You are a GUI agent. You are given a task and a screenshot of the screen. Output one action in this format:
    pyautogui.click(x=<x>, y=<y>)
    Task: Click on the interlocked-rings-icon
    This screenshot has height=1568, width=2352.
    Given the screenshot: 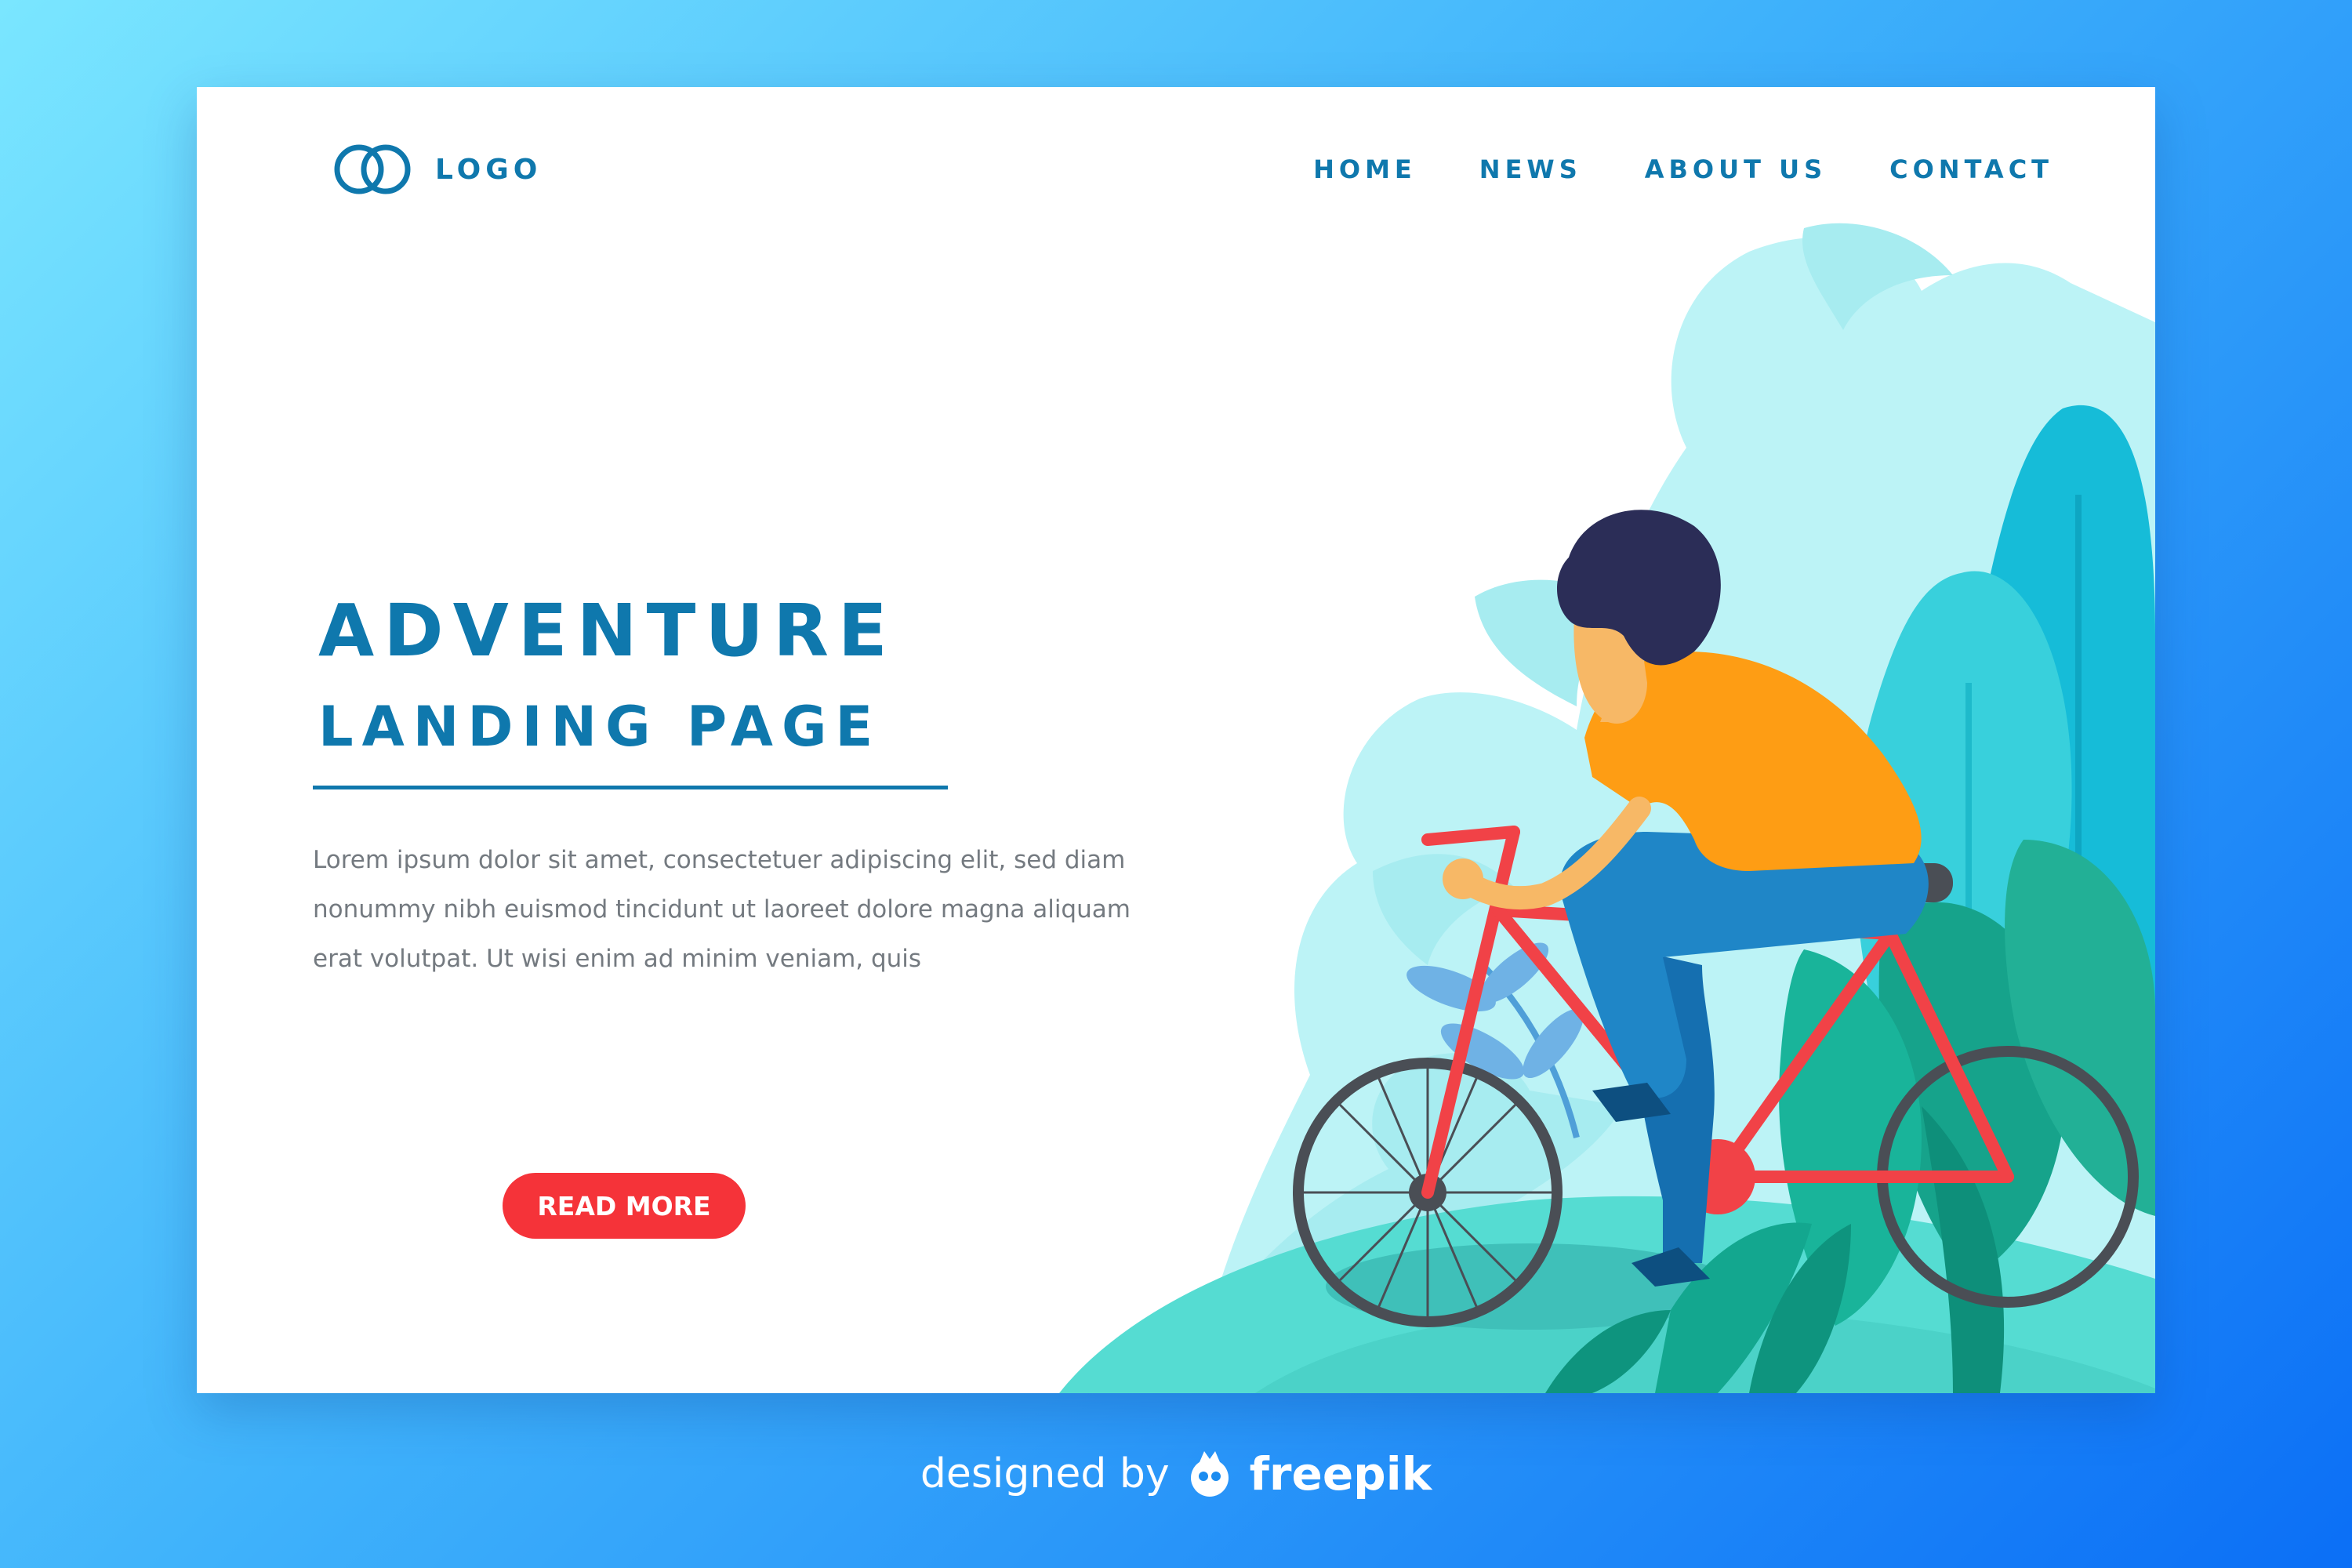 What is the action you would take?
    pyautogui.click(x=372, y=169)
    